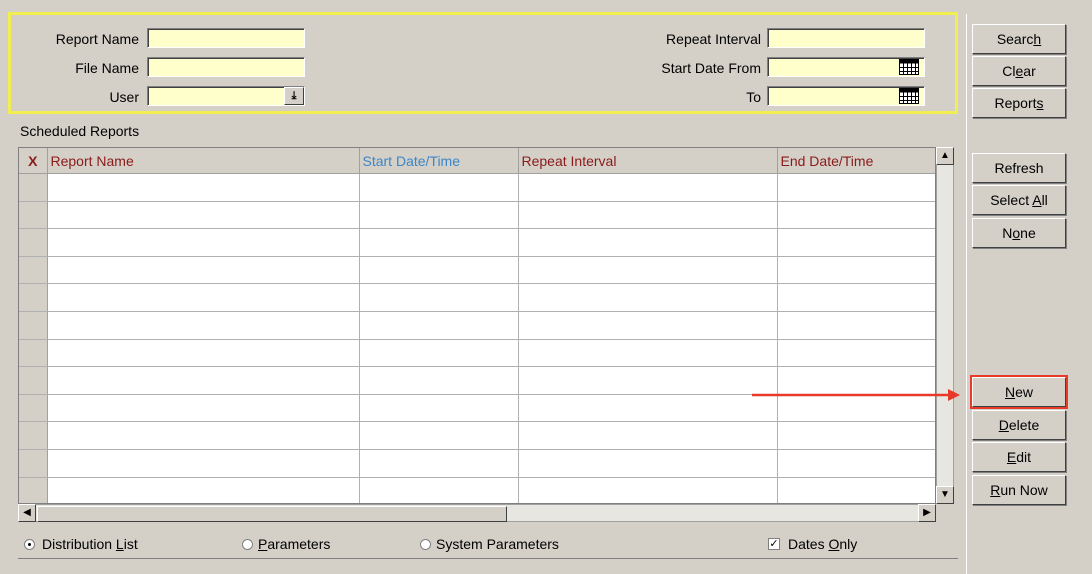 This screenshot has height=574, width=1092. What do you see at coordinates (945, 495) in the screenshot?
I see `scroll-down-button: ▼` at bounding box center [945, 495].